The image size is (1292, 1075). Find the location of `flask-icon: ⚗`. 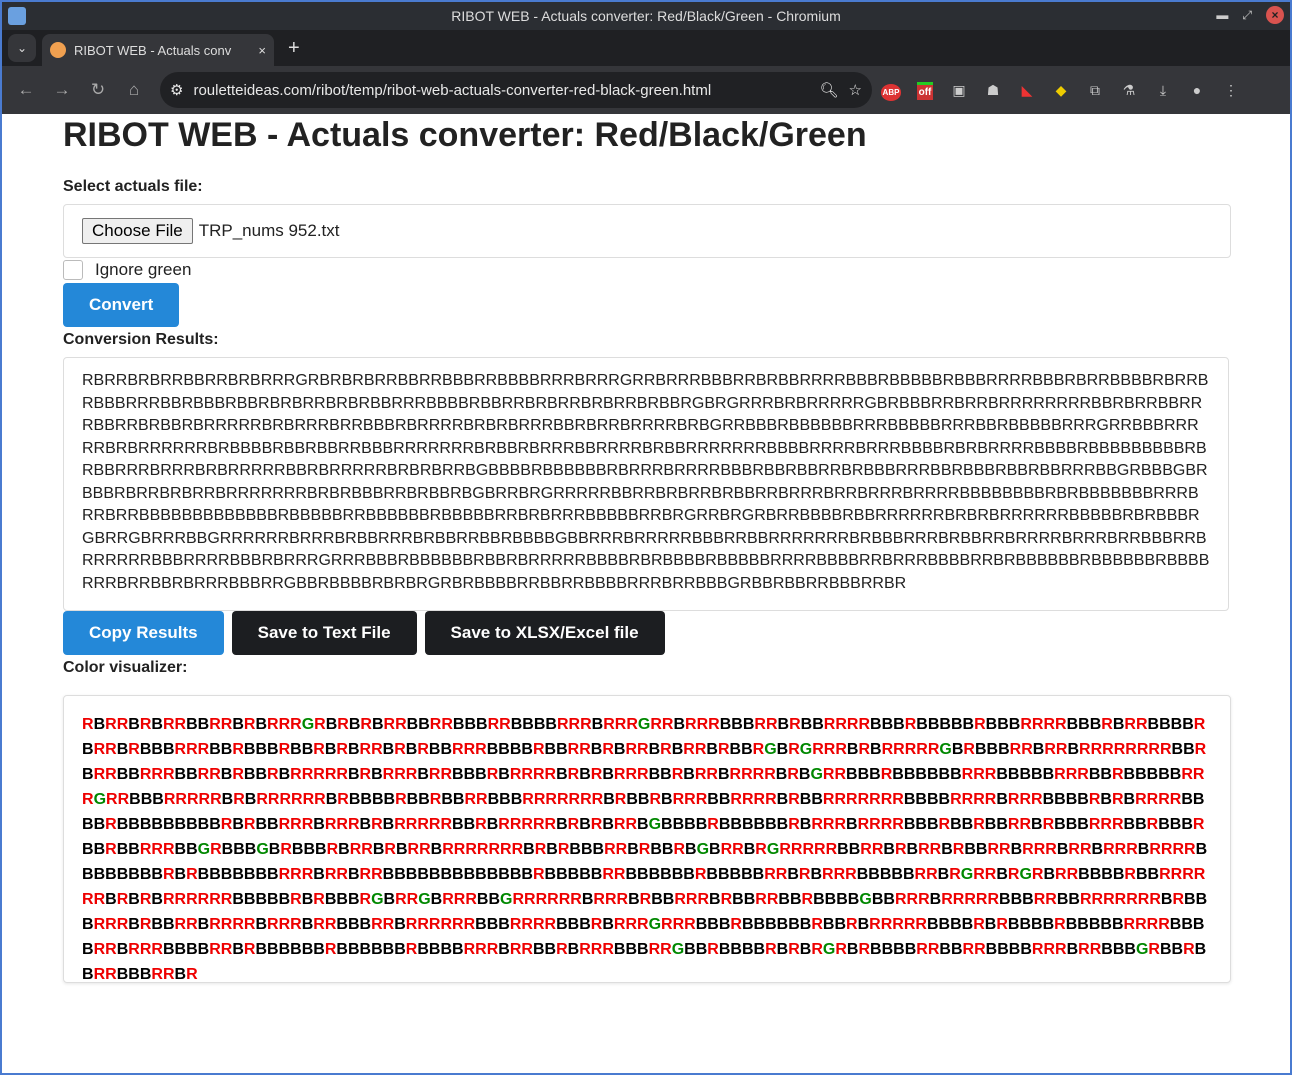

flask-icon: ⚗ is located at coordinates (1129, 90).